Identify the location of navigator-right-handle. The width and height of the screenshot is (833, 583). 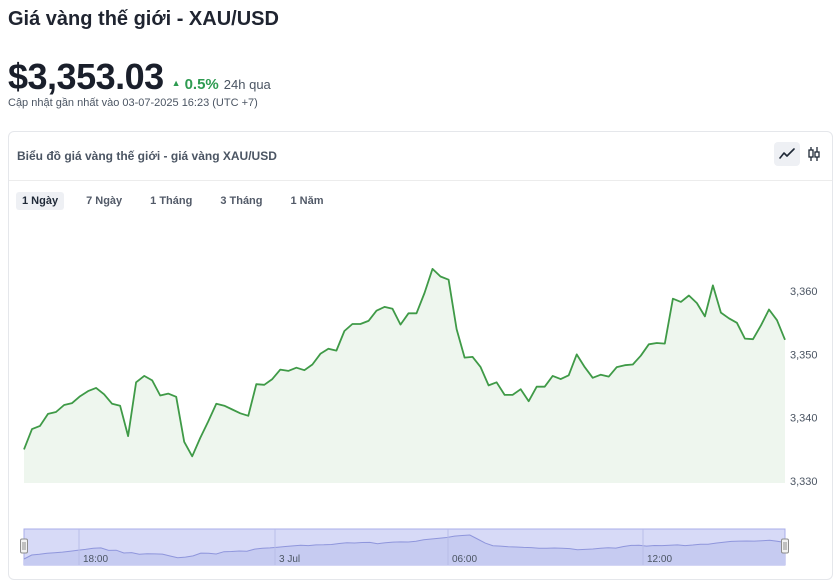
(785, 546).